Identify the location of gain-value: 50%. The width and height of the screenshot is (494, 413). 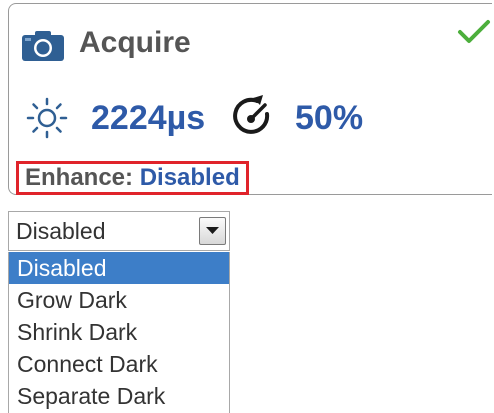
(329, 118).